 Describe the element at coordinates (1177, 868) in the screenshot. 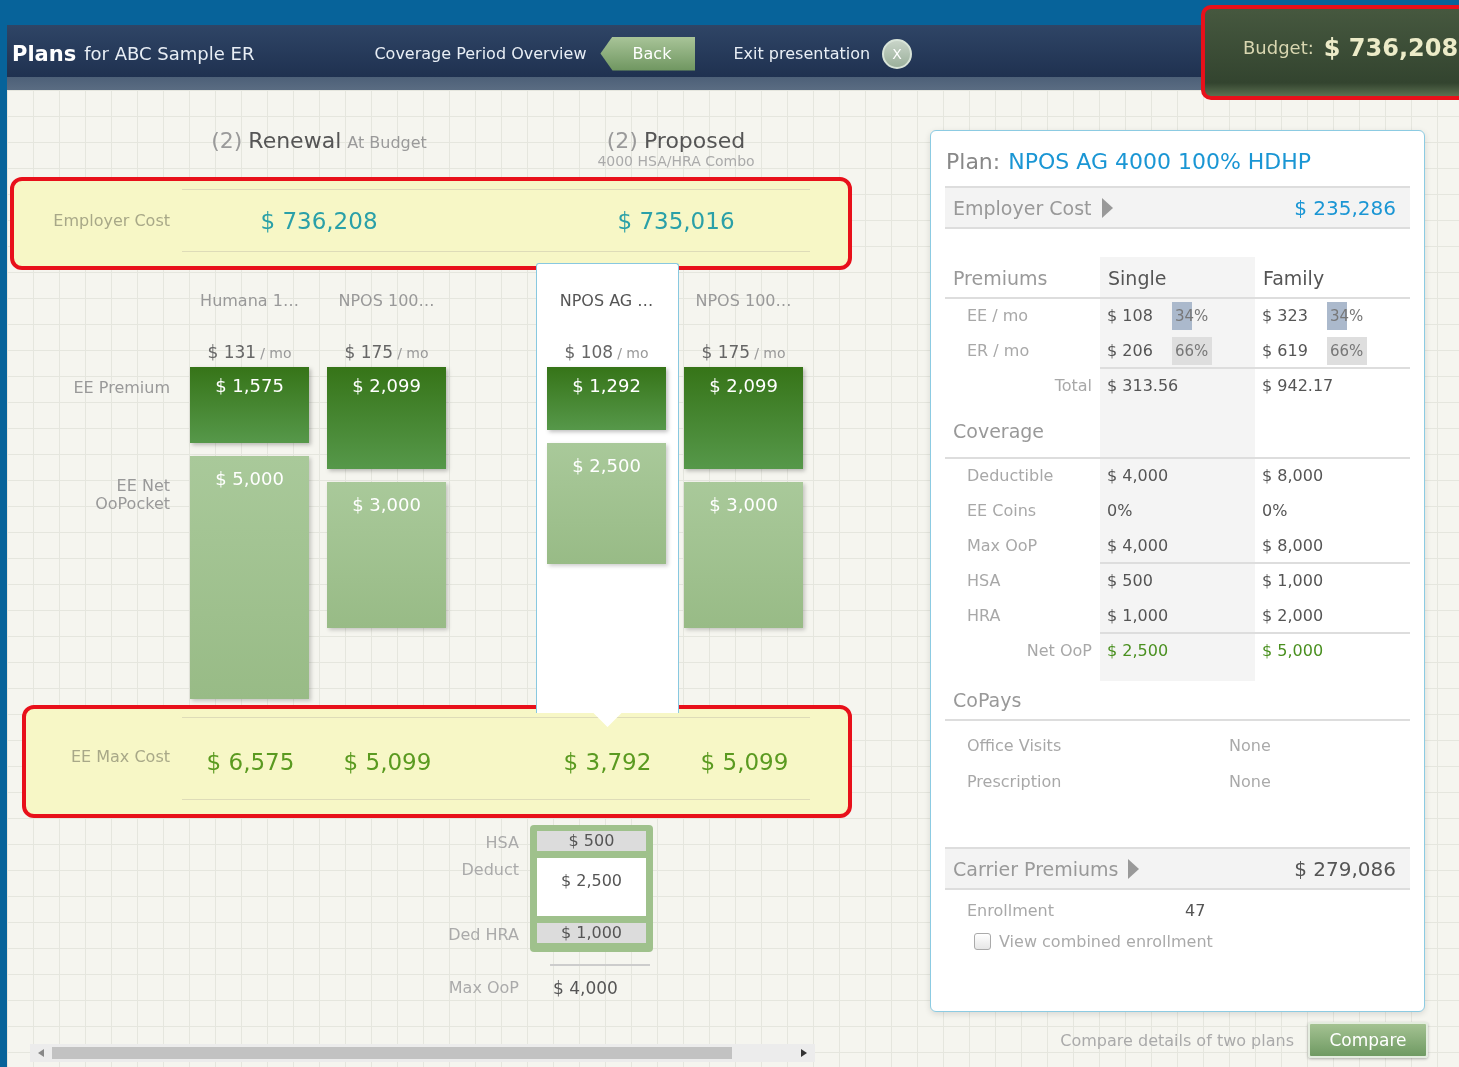

I see `carrier-premiums-row: Carrier Premiums $ 279,086` at that location.